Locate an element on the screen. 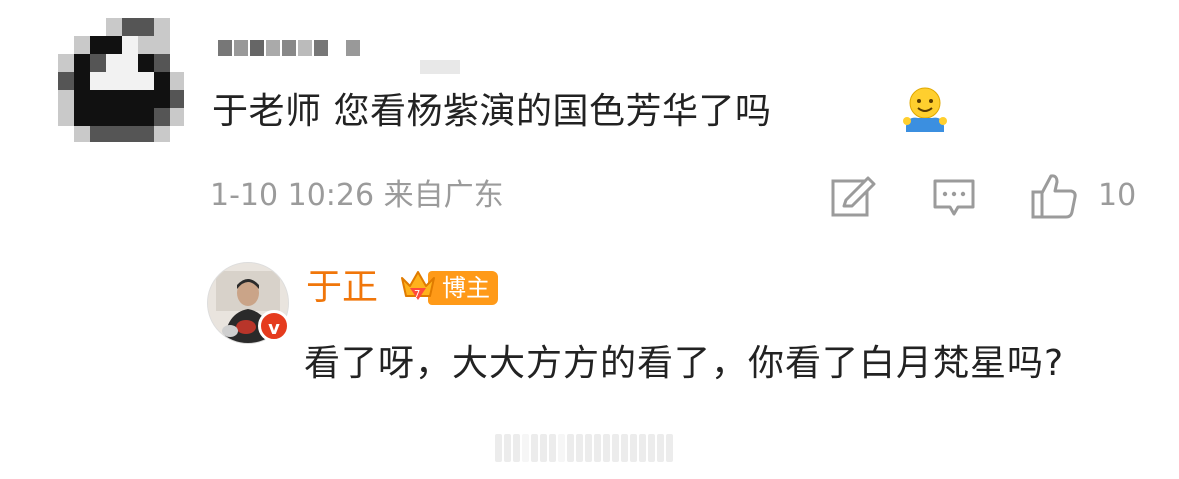 Image resolution: width=1179 pixels, height=479 pixels. commenter-badge-blurred is located at coordinates (440, 67).